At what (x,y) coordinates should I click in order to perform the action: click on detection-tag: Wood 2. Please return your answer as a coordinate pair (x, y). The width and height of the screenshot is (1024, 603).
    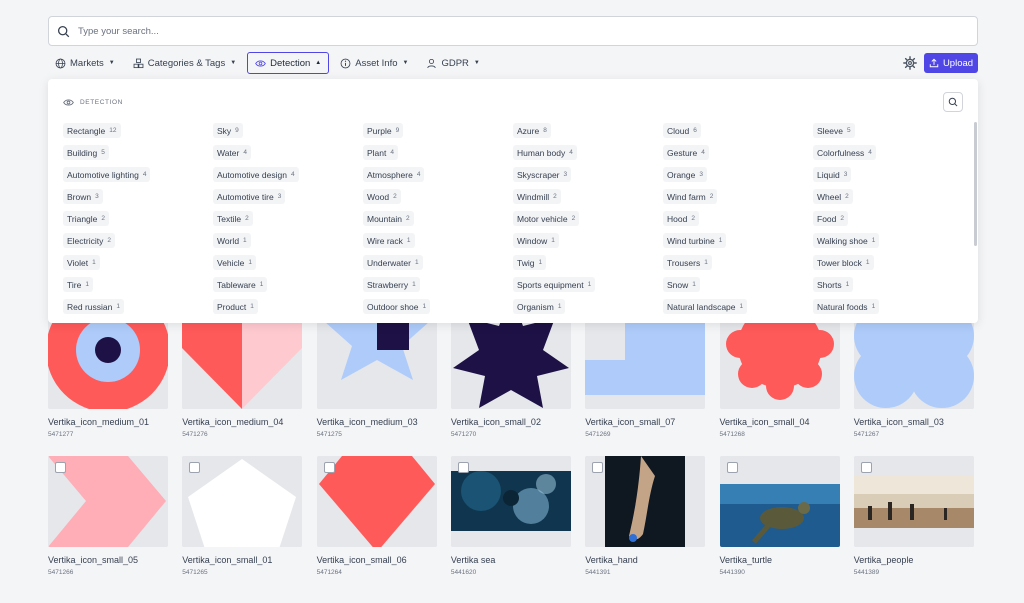
    Looking at the image, I should click on (382, 196).